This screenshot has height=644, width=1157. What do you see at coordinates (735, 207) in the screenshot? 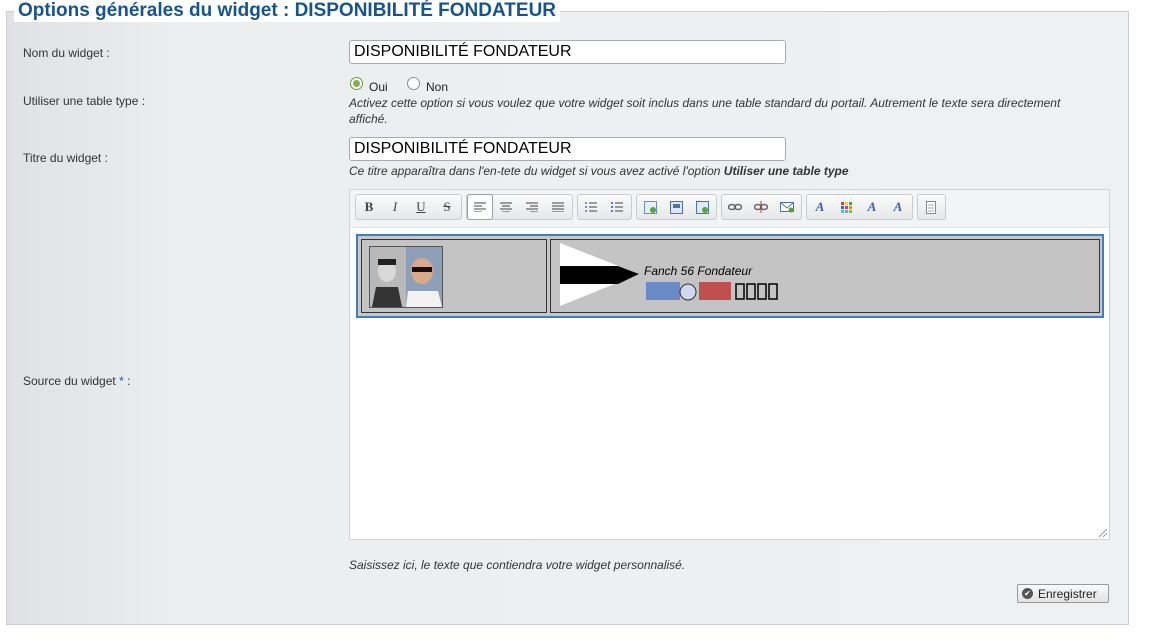
I see `link-icon` at bounding box center [735, 207].